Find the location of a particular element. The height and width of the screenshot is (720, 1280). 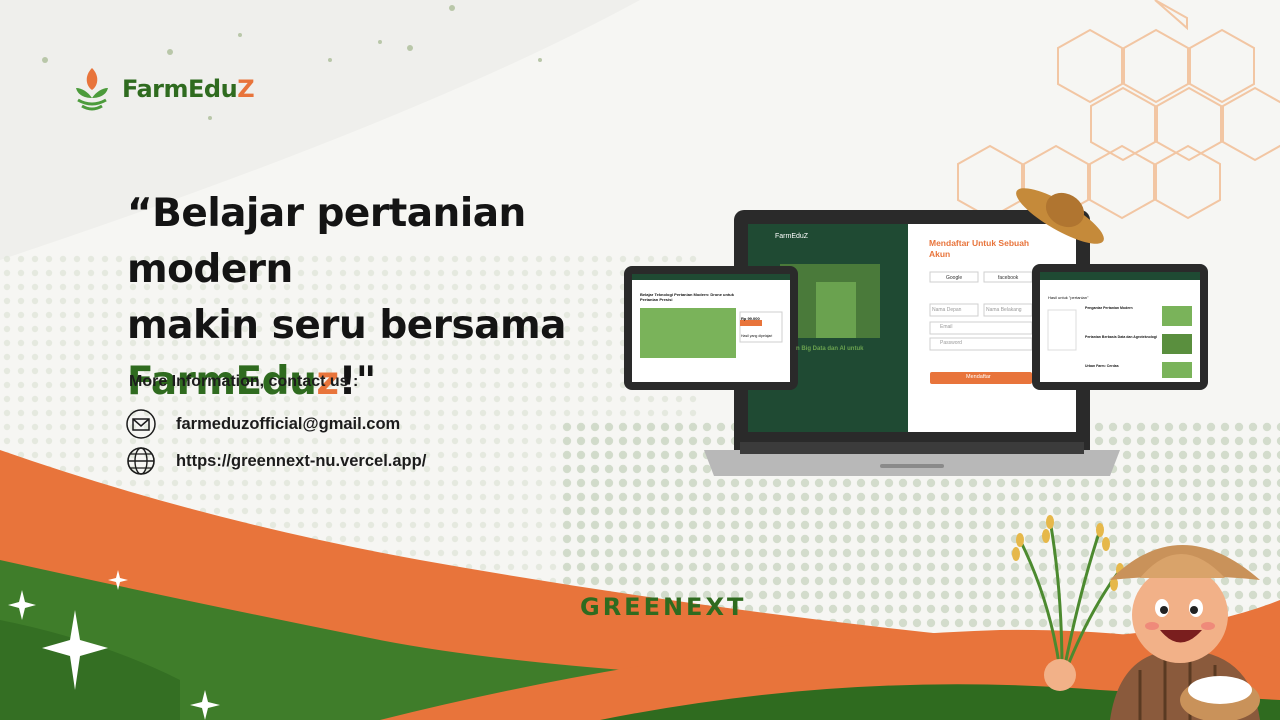

mail-icon is located at coordinates (141, 424).